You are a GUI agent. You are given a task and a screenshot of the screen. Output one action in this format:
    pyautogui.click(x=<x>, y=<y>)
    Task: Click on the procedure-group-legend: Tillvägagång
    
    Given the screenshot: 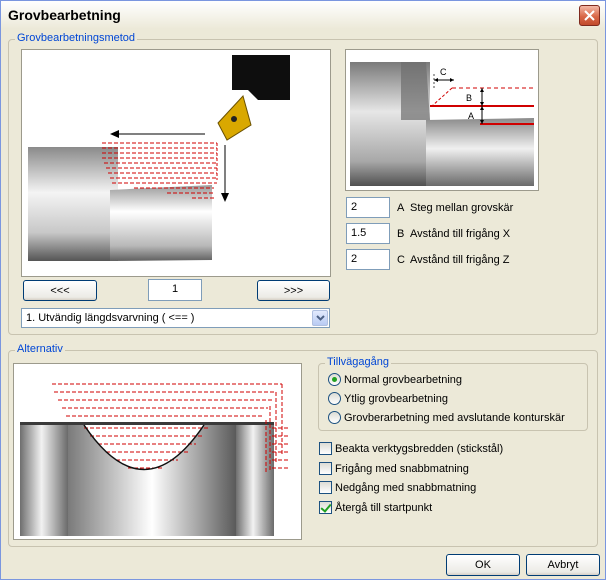 What is the action you would take?
    pyautogui.click(x=358, y=362)
    